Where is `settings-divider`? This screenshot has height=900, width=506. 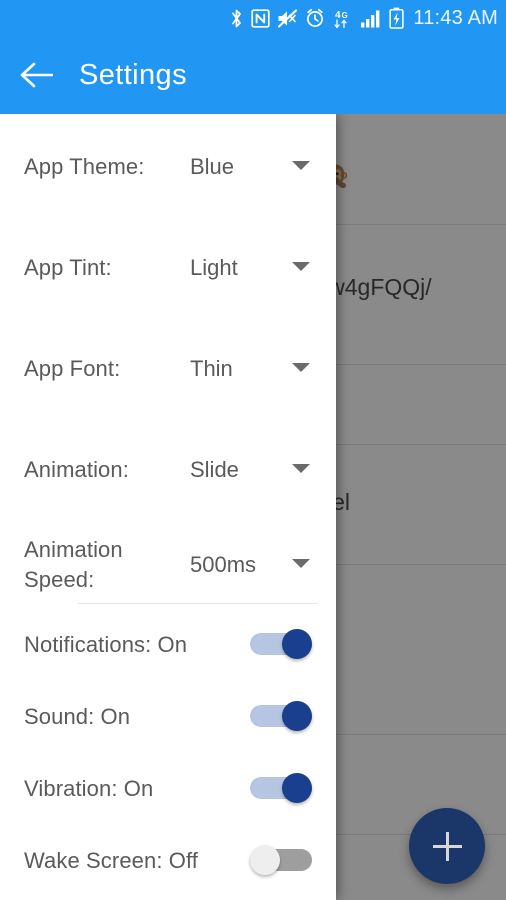
settings-divider is located at coordinates (198, 603).